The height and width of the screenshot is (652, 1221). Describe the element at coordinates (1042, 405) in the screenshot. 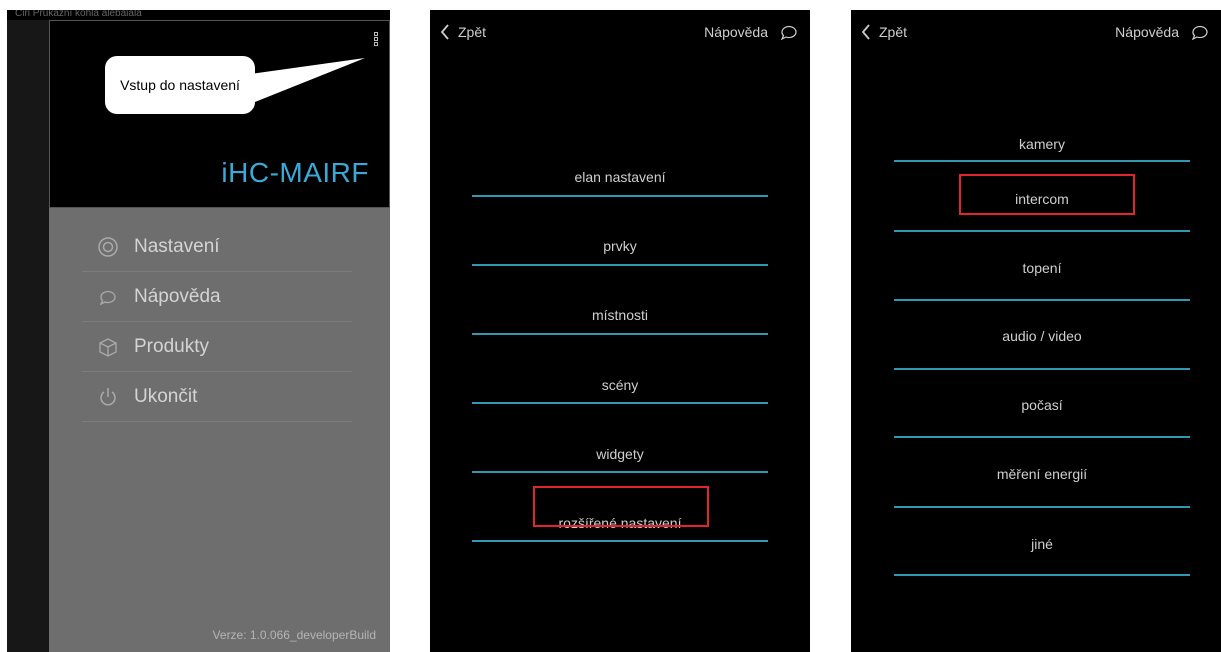

I see `list-item: počasí` at that location.